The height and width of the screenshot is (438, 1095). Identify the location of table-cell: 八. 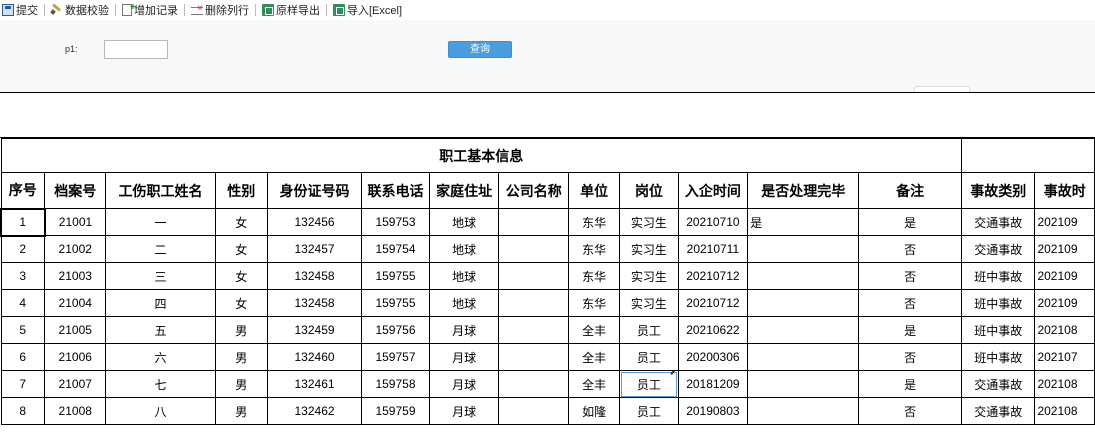
(160, 411).